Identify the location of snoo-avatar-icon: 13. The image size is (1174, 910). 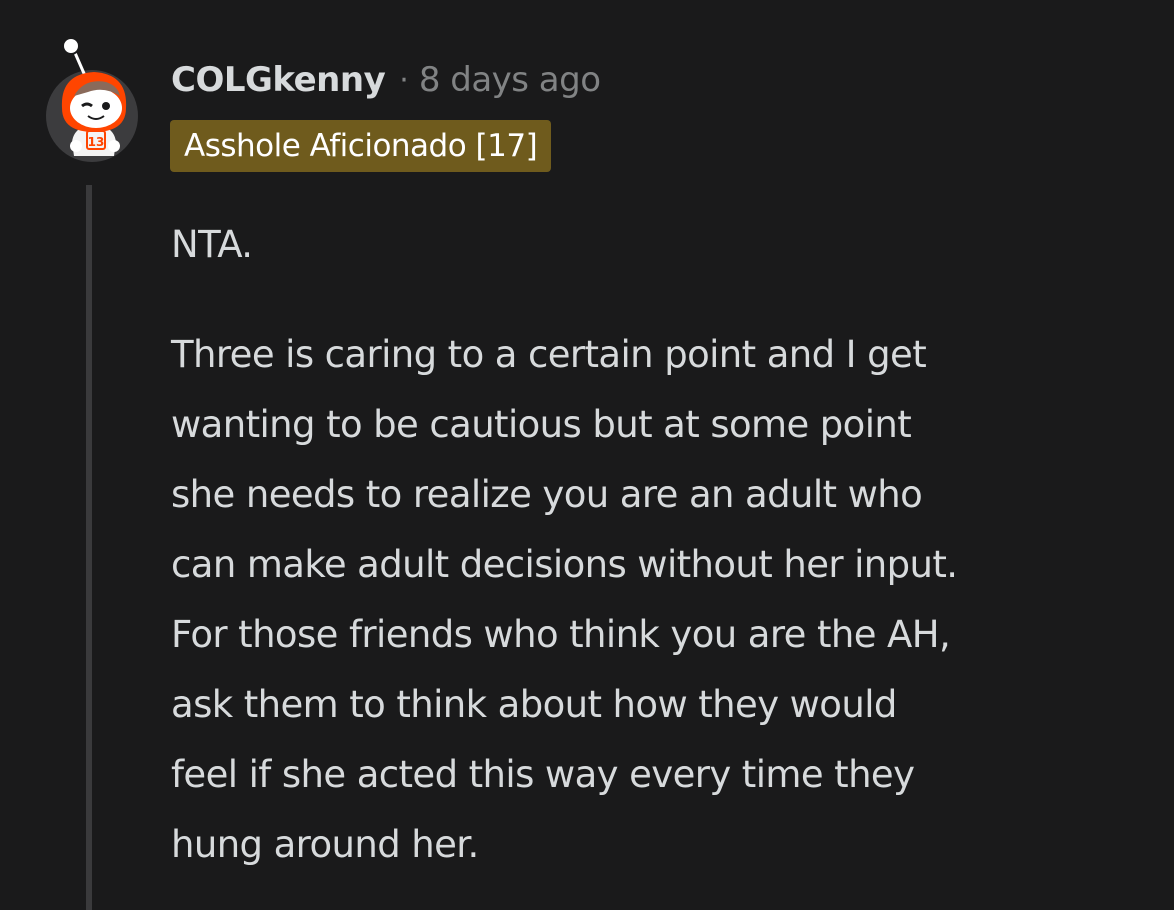
(92, 99).